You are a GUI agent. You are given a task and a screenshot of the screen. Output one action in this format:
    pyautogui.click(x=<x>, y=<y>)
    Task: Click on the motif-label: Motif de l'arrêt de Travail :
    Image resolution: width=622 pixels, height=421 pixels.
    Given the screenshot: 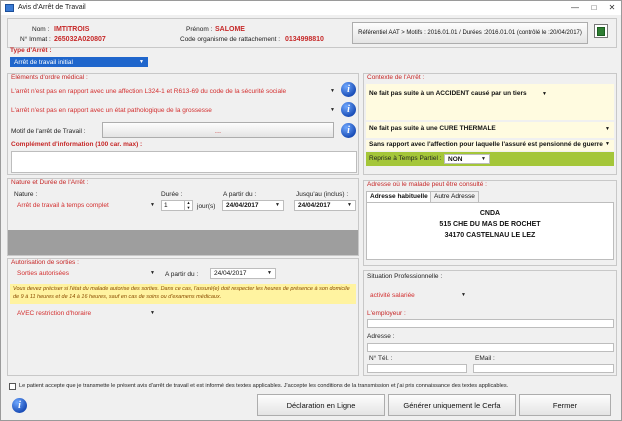 What is the action you would take?
    pyautogui.click(x=48, y=131)
    